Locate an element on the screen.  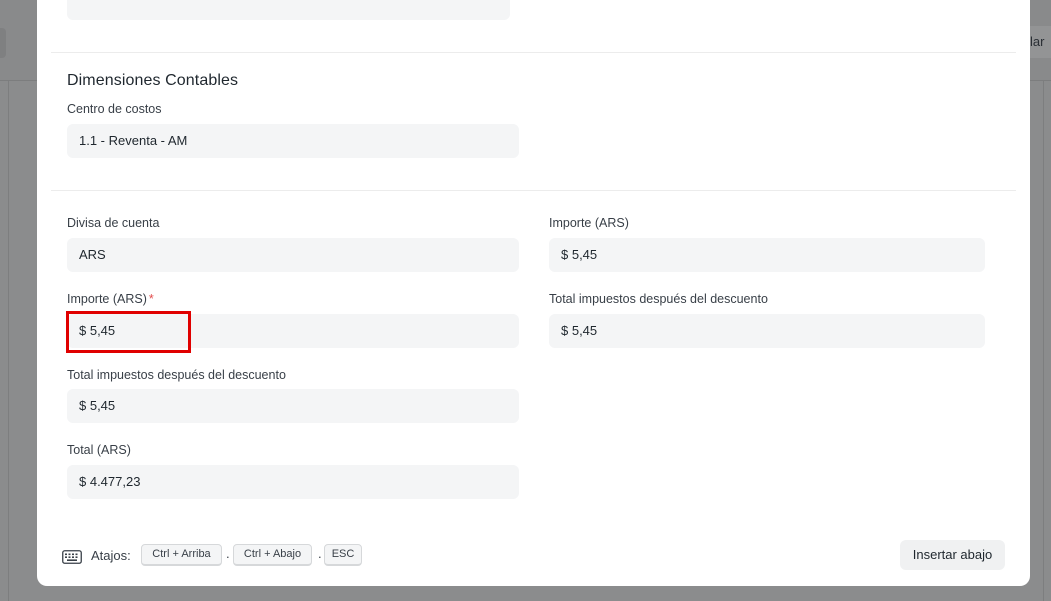
tax-after-discount-right-field: $ 5,45 is located at coordinates (767, 331).